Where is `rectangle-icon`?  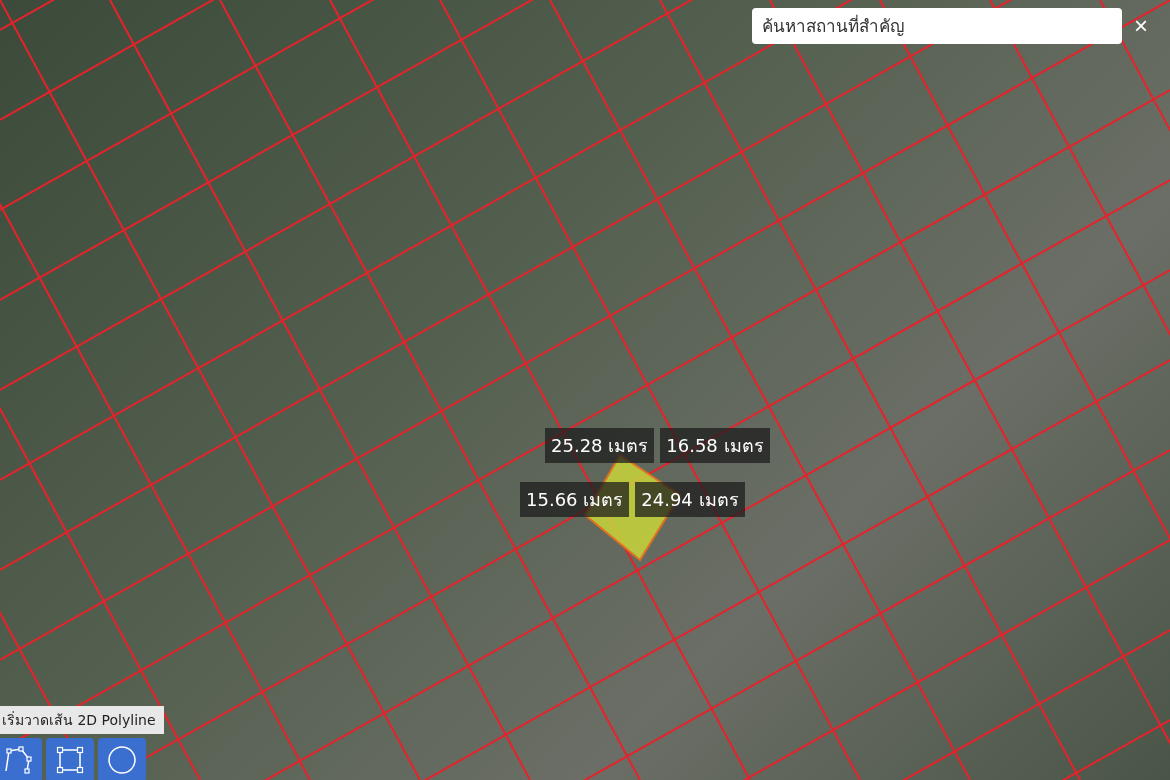 rectangle-icon is located at coordinates (70, 760).